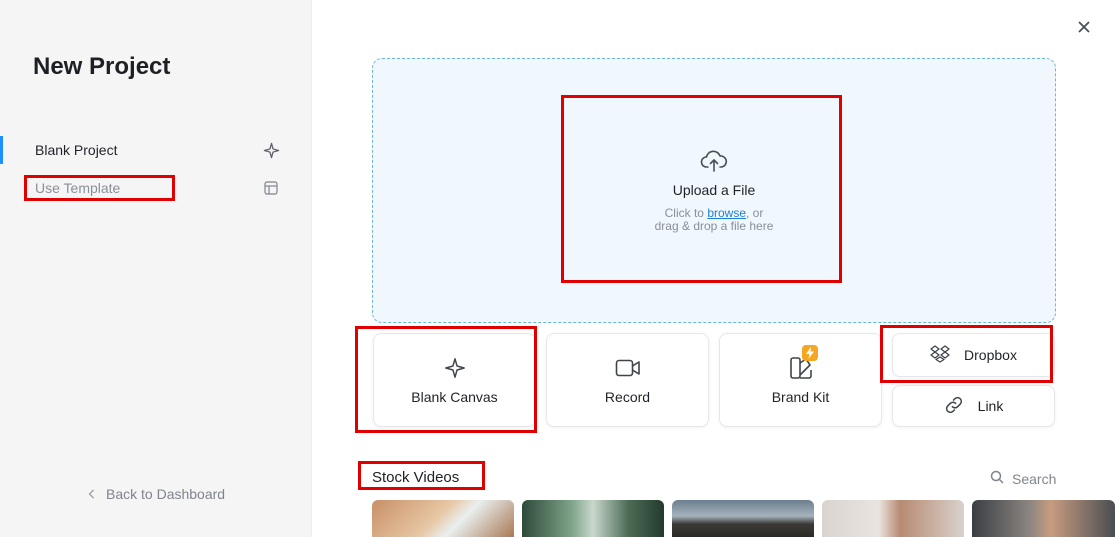 This screenshot has height=537, width=1115. Describe the element at coordinates (755, 213) in the screenshot. I see `upload-hint-suffix: , or` at that location.